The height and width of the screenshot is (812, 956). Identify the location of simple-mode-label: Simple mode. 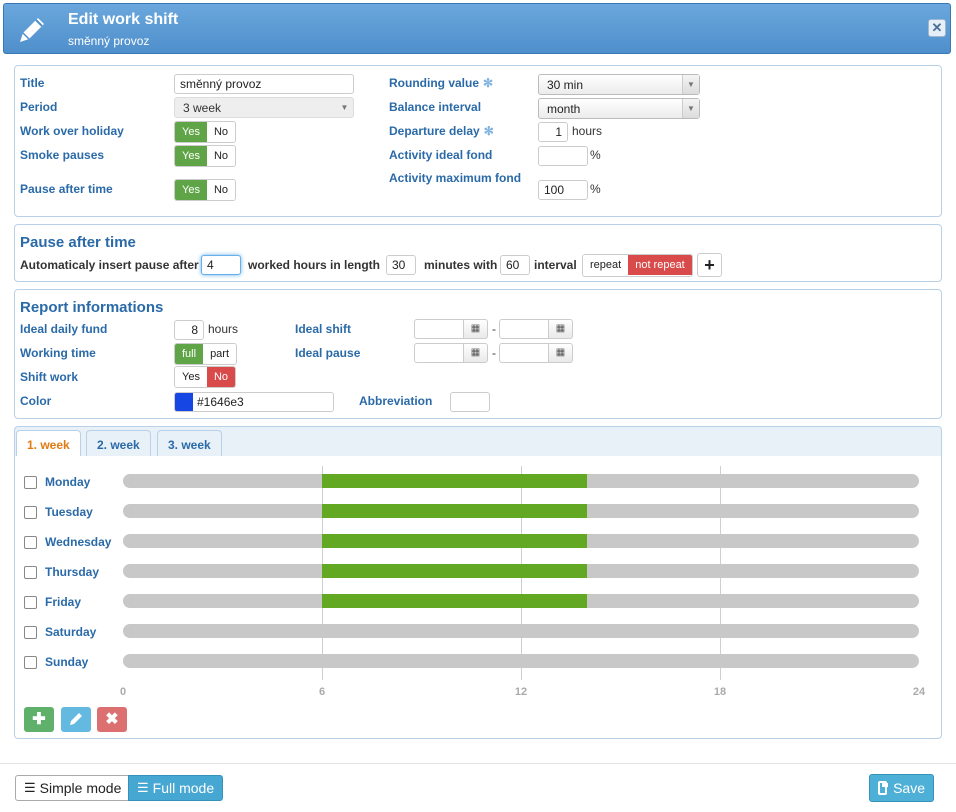
(80, 788).